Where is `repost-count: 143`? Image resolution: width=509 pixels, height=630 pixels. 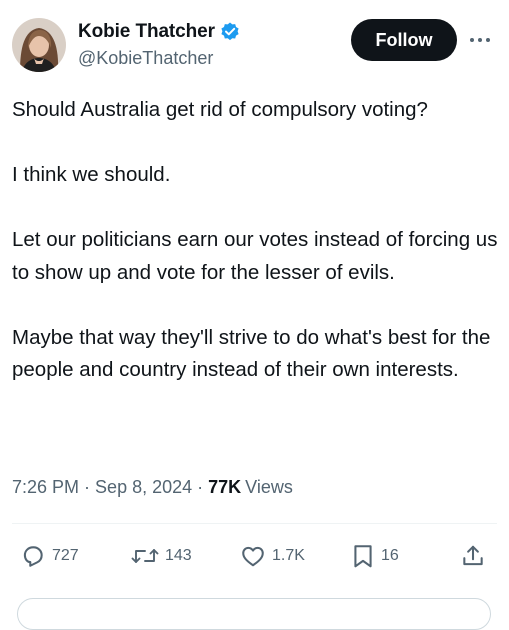
repost-count: 143 is located at coordinates (178, 555).